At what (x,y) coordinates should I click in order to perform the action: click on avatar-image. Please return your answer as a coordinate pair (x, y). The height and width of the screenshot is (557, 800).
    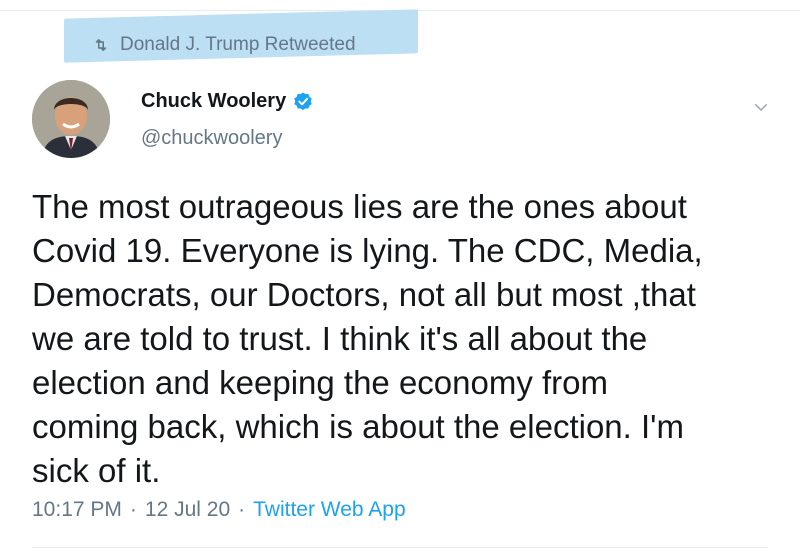
    Looking at the image, I should click on (71, 119).